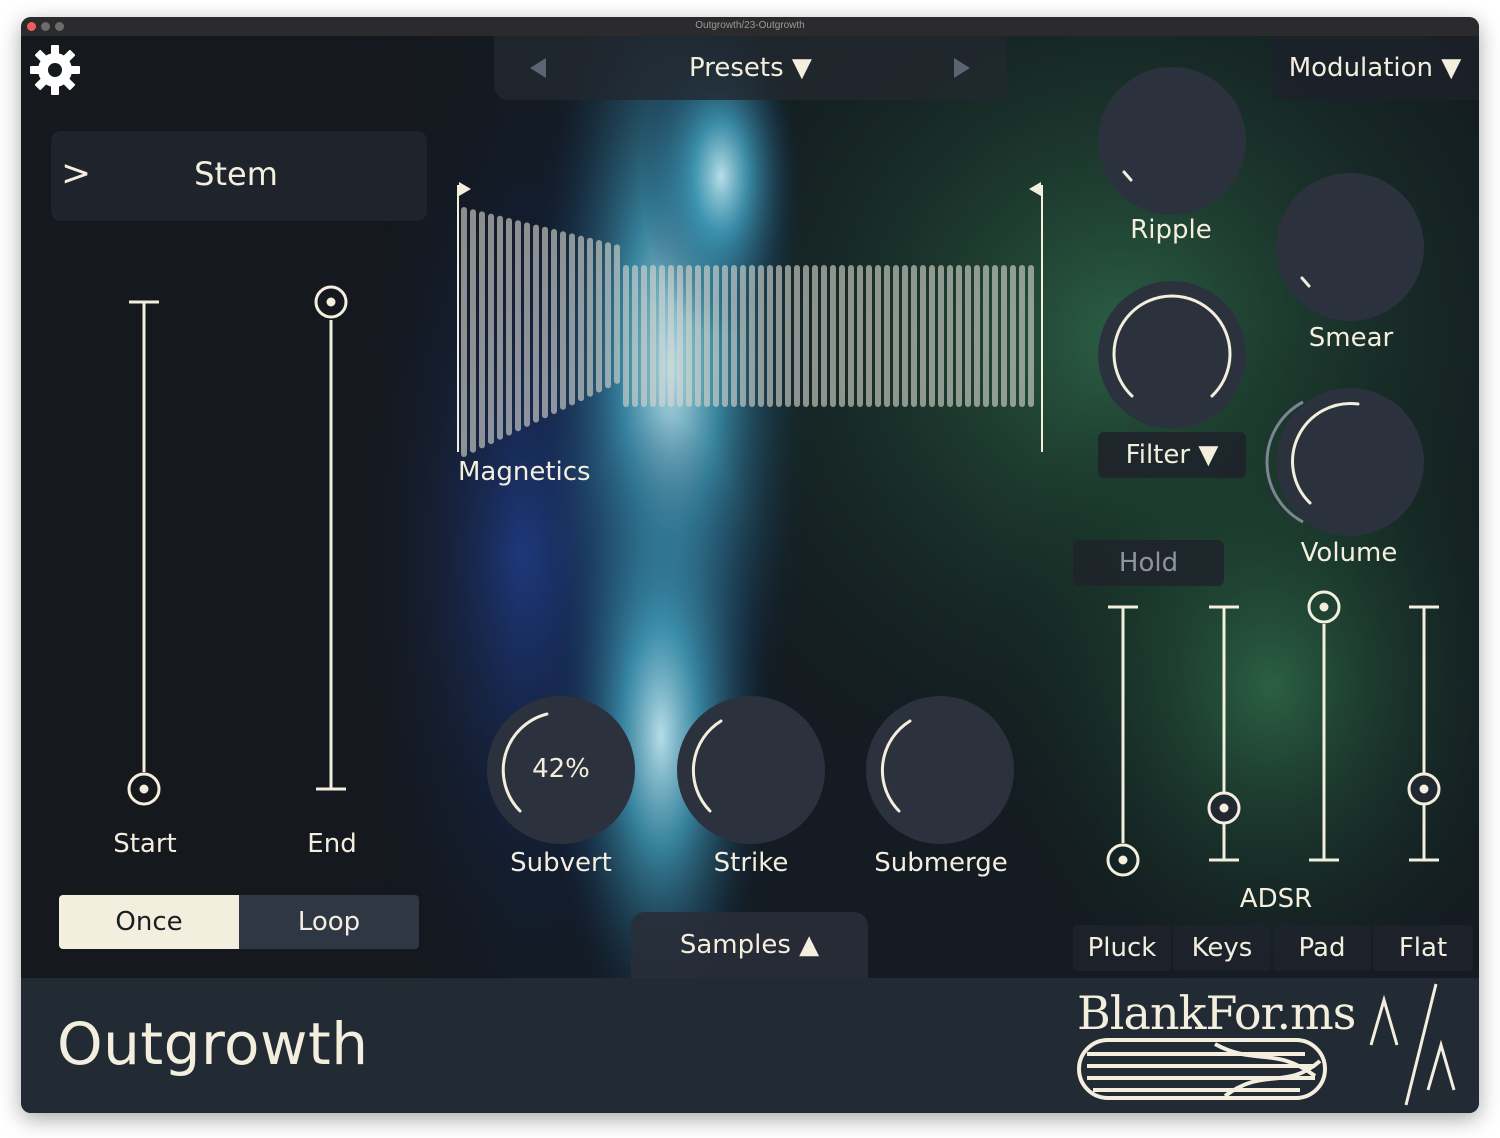  What do you see at coordinates (1172, 455) in the screenshot?
I see `filter-dropdown: Filter ▼` at bounding box center [1172, 455].